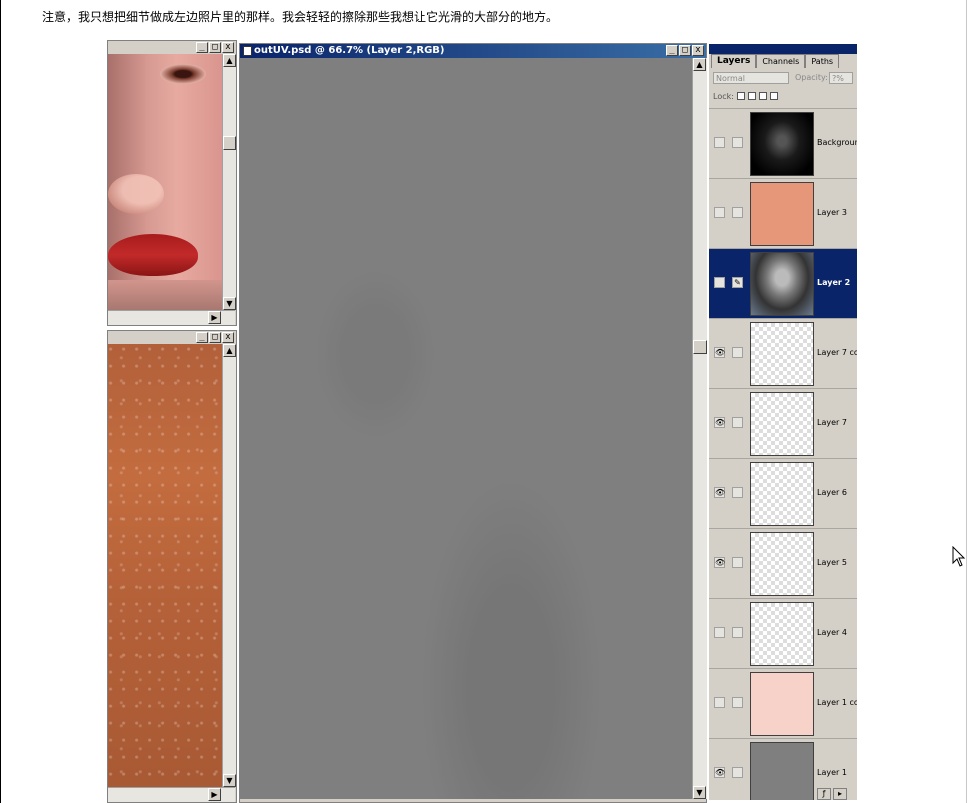 The width and height of the screenshot is (969, 803). I want to click on lock-label: Lock:, so click(723, 96).